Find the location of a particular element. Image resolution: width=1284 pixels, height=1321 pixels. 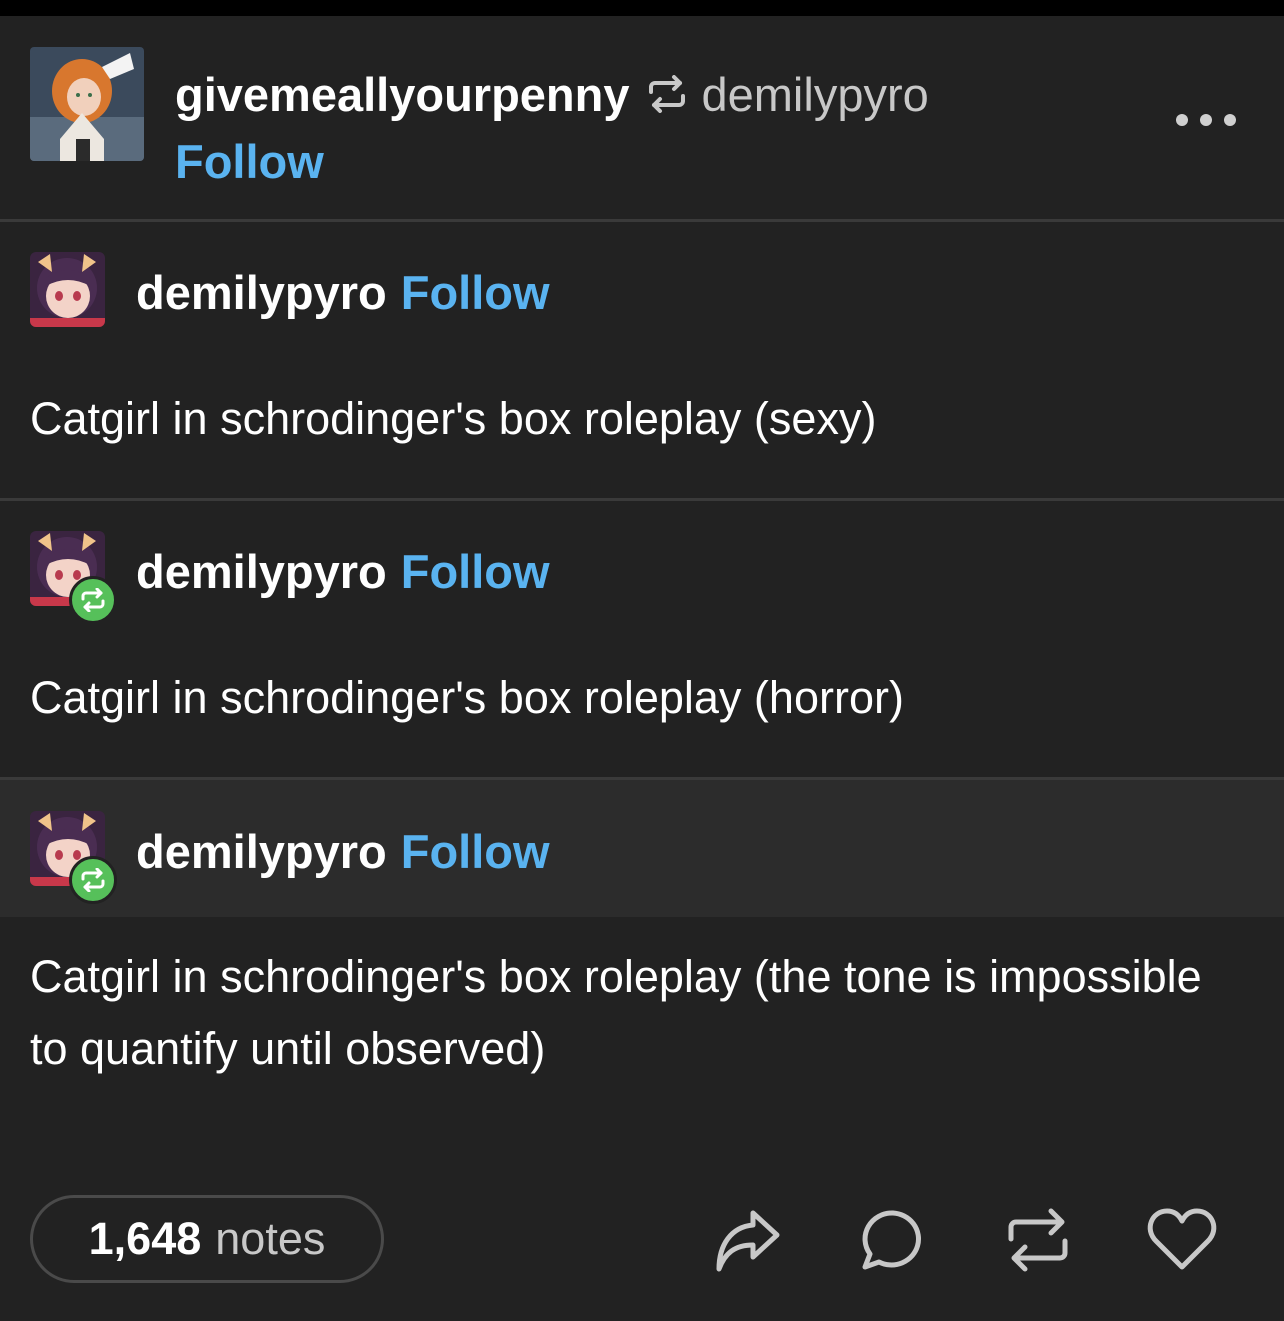

notes-count: 1,648 is located at coordinates (145, 1238).